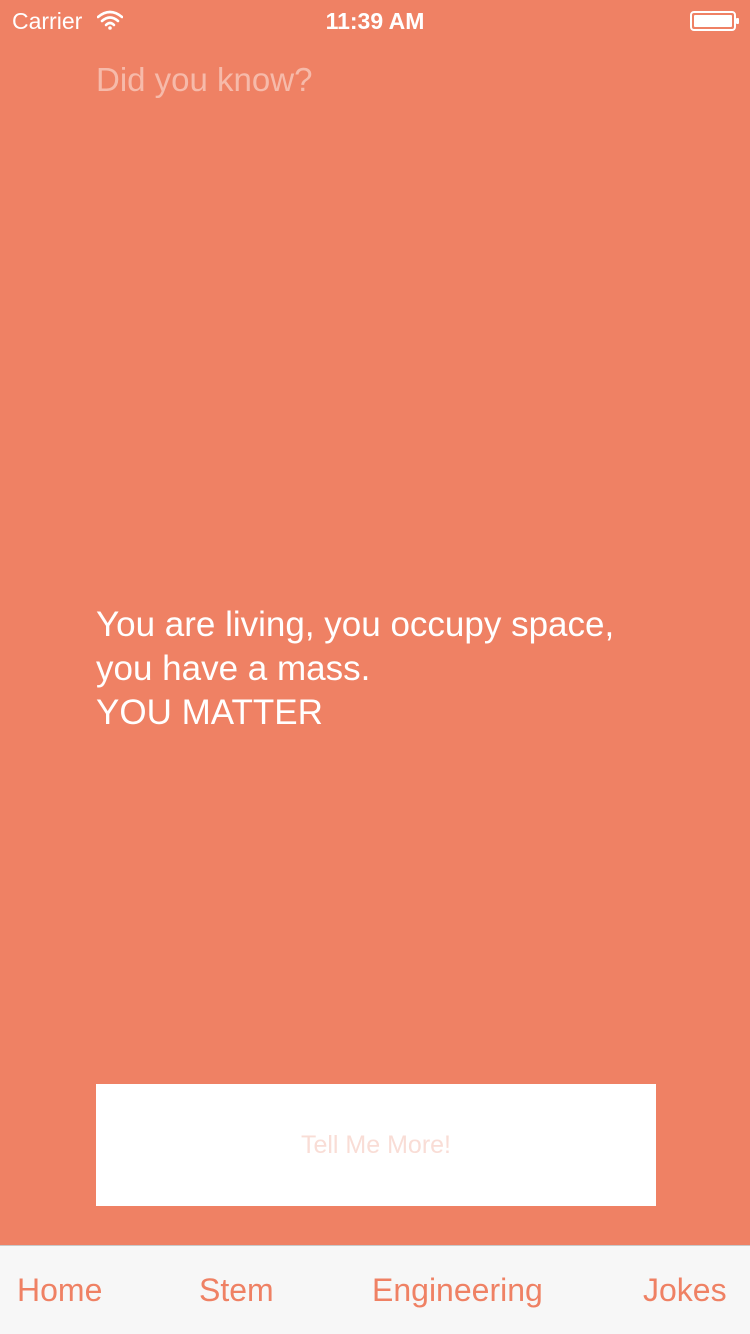 The image size is (750, 1334). I want to click on fact-line: you have a mass., so click(233, 668).